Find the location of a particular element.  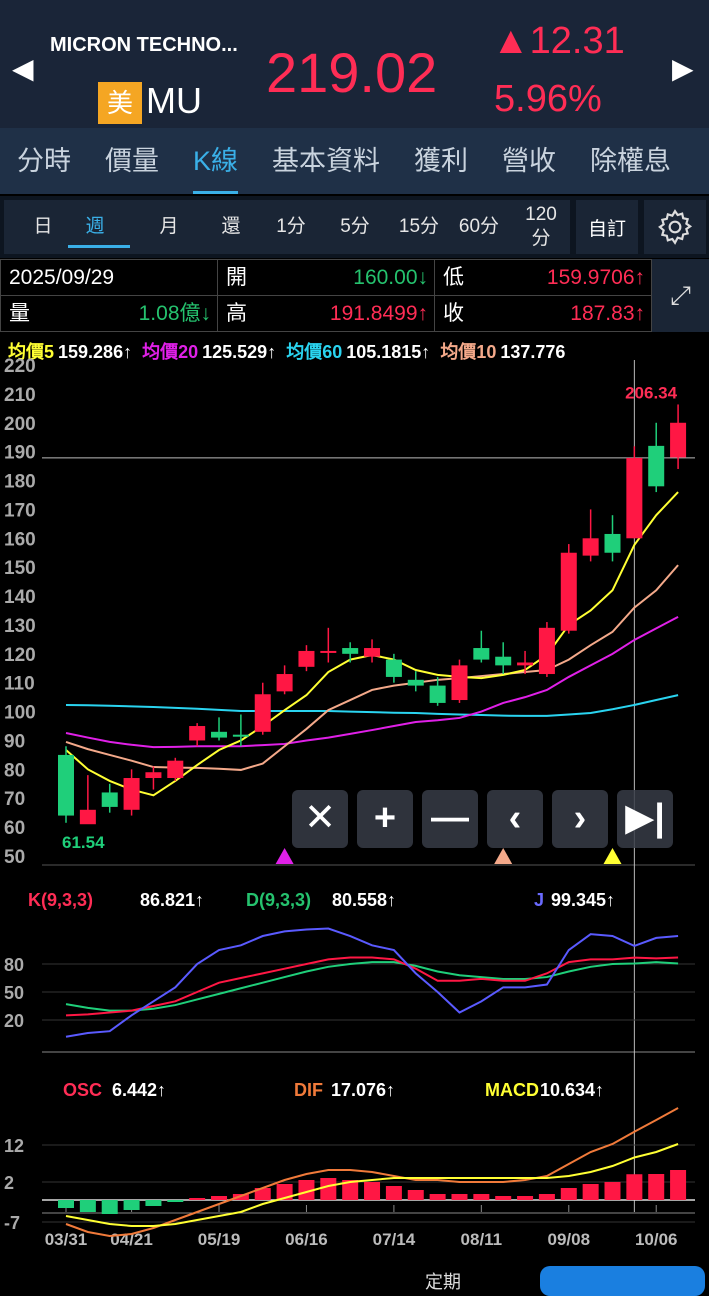

price-axis-label: 70 is located at coordinates (14, 799).